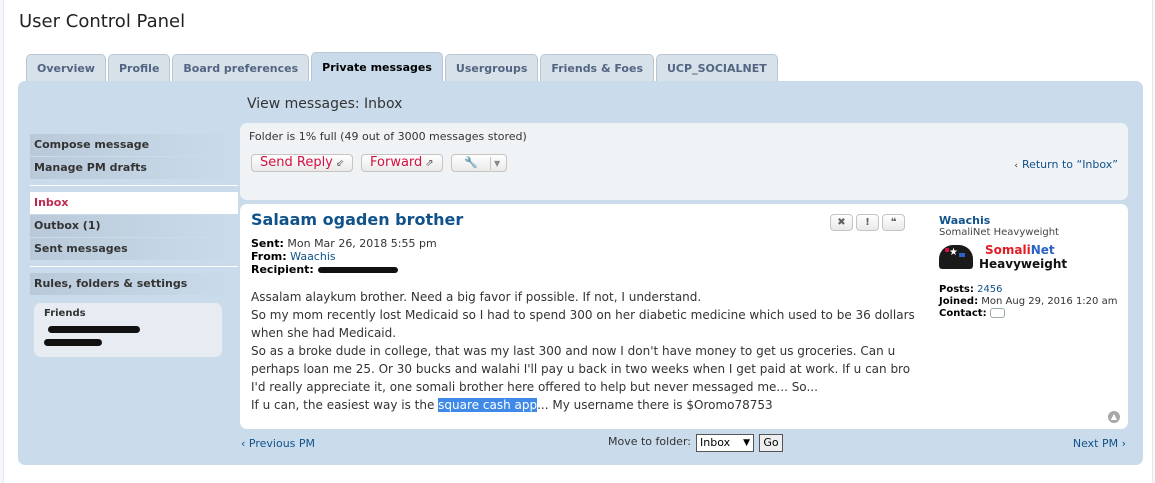  What do you see at coordinates (655, 405) in the screenshot?
I see `message-text: ... My username there is $Oromo78753` at bounding box center [655, 405].